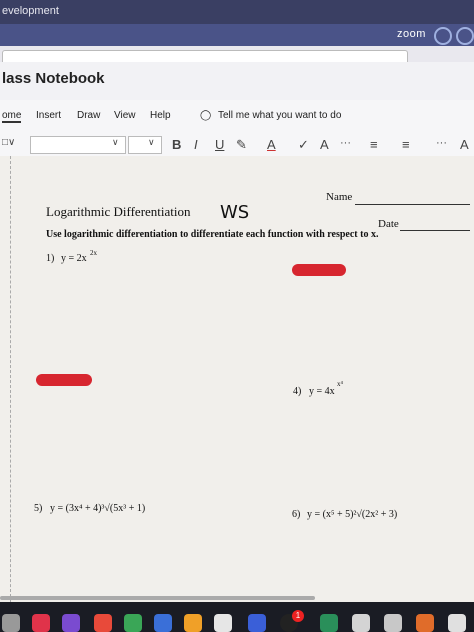 Image resolution: width=474 pixels, height=632 pixels. What do you see at coordinates (235, 212) in the screenshot?
I see `handwritten-ws: WS` at bounding box center [235, 212].